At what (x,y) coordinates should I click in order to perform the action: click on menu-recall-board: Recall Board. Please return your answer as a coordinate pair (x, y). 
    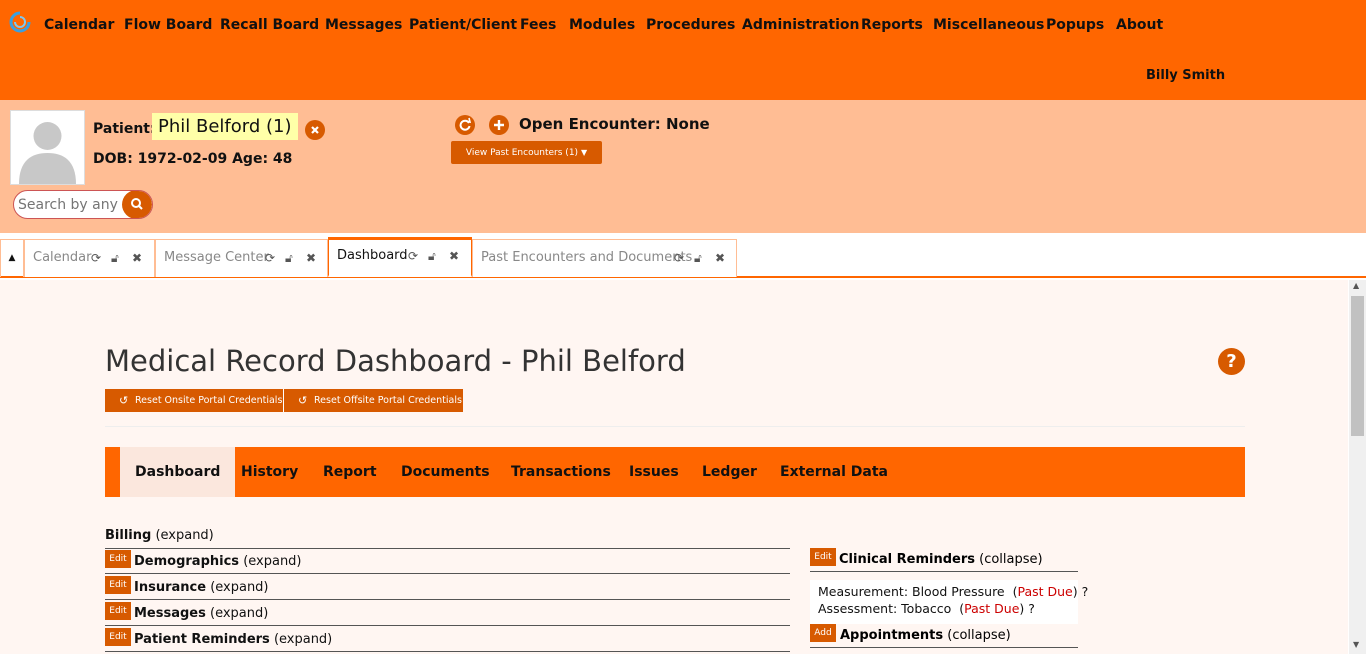
    Looking at the image, I should click on (269, 25).